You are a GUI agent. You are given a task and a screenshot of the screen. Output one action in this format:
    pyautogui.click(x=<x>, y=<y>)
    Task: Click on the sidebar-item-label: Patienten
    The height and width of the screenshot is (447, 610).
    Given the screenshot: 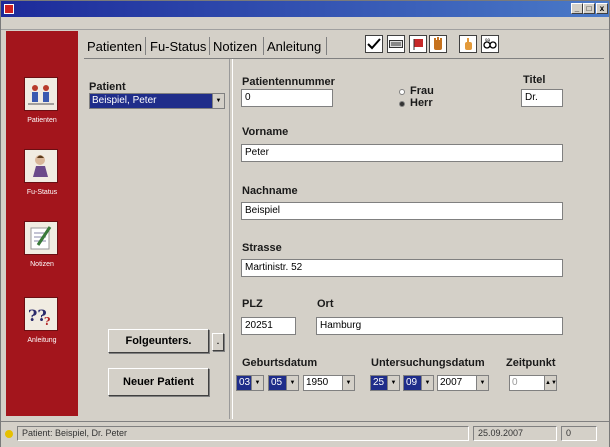 What is the action you would take?
    pyautogui.click(x=42, y=120)
    